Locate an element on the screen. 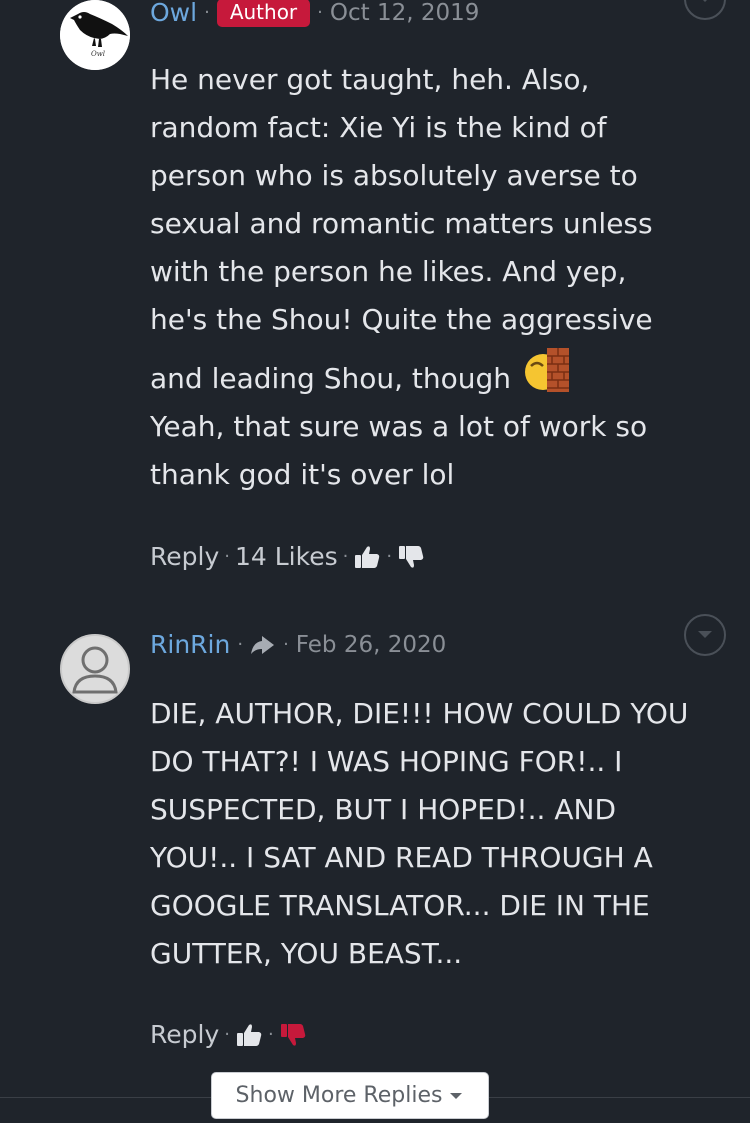  owl-avatar: Owl is located at coordinates (95, 35).